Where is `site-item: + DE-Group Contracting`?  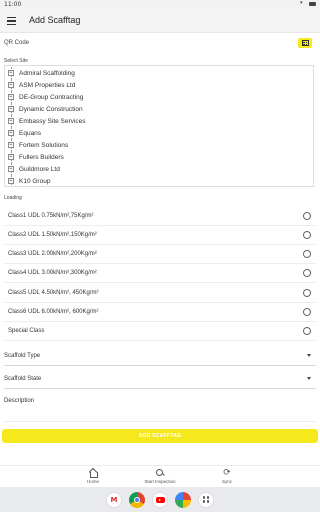 site-item: + DE-Group Contracting is located at coordinates (159, 97).